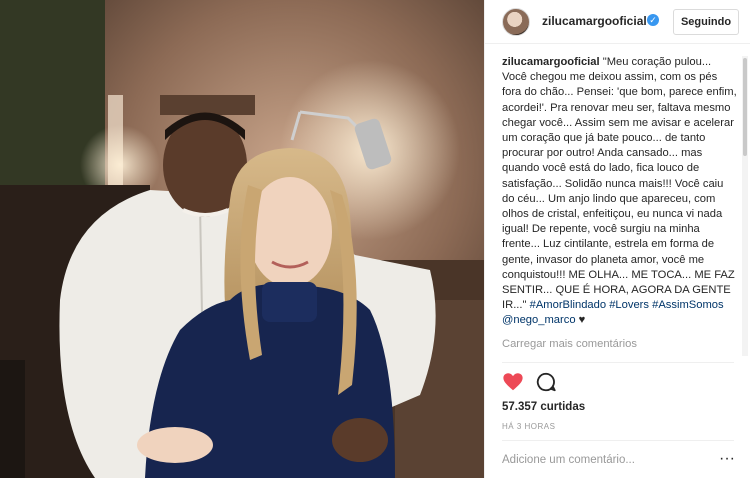 Image resolution: width=750 pixels, height=478 pixels. Describe the element at coordinates (745, 107) in the screenshot. I see `scrollbar-thumb` at that location.